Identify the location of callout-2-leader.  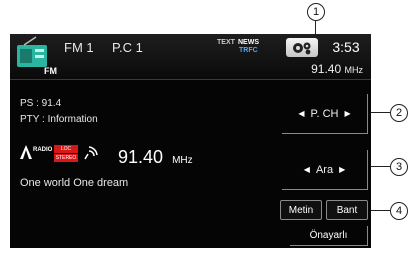
(379, 112).